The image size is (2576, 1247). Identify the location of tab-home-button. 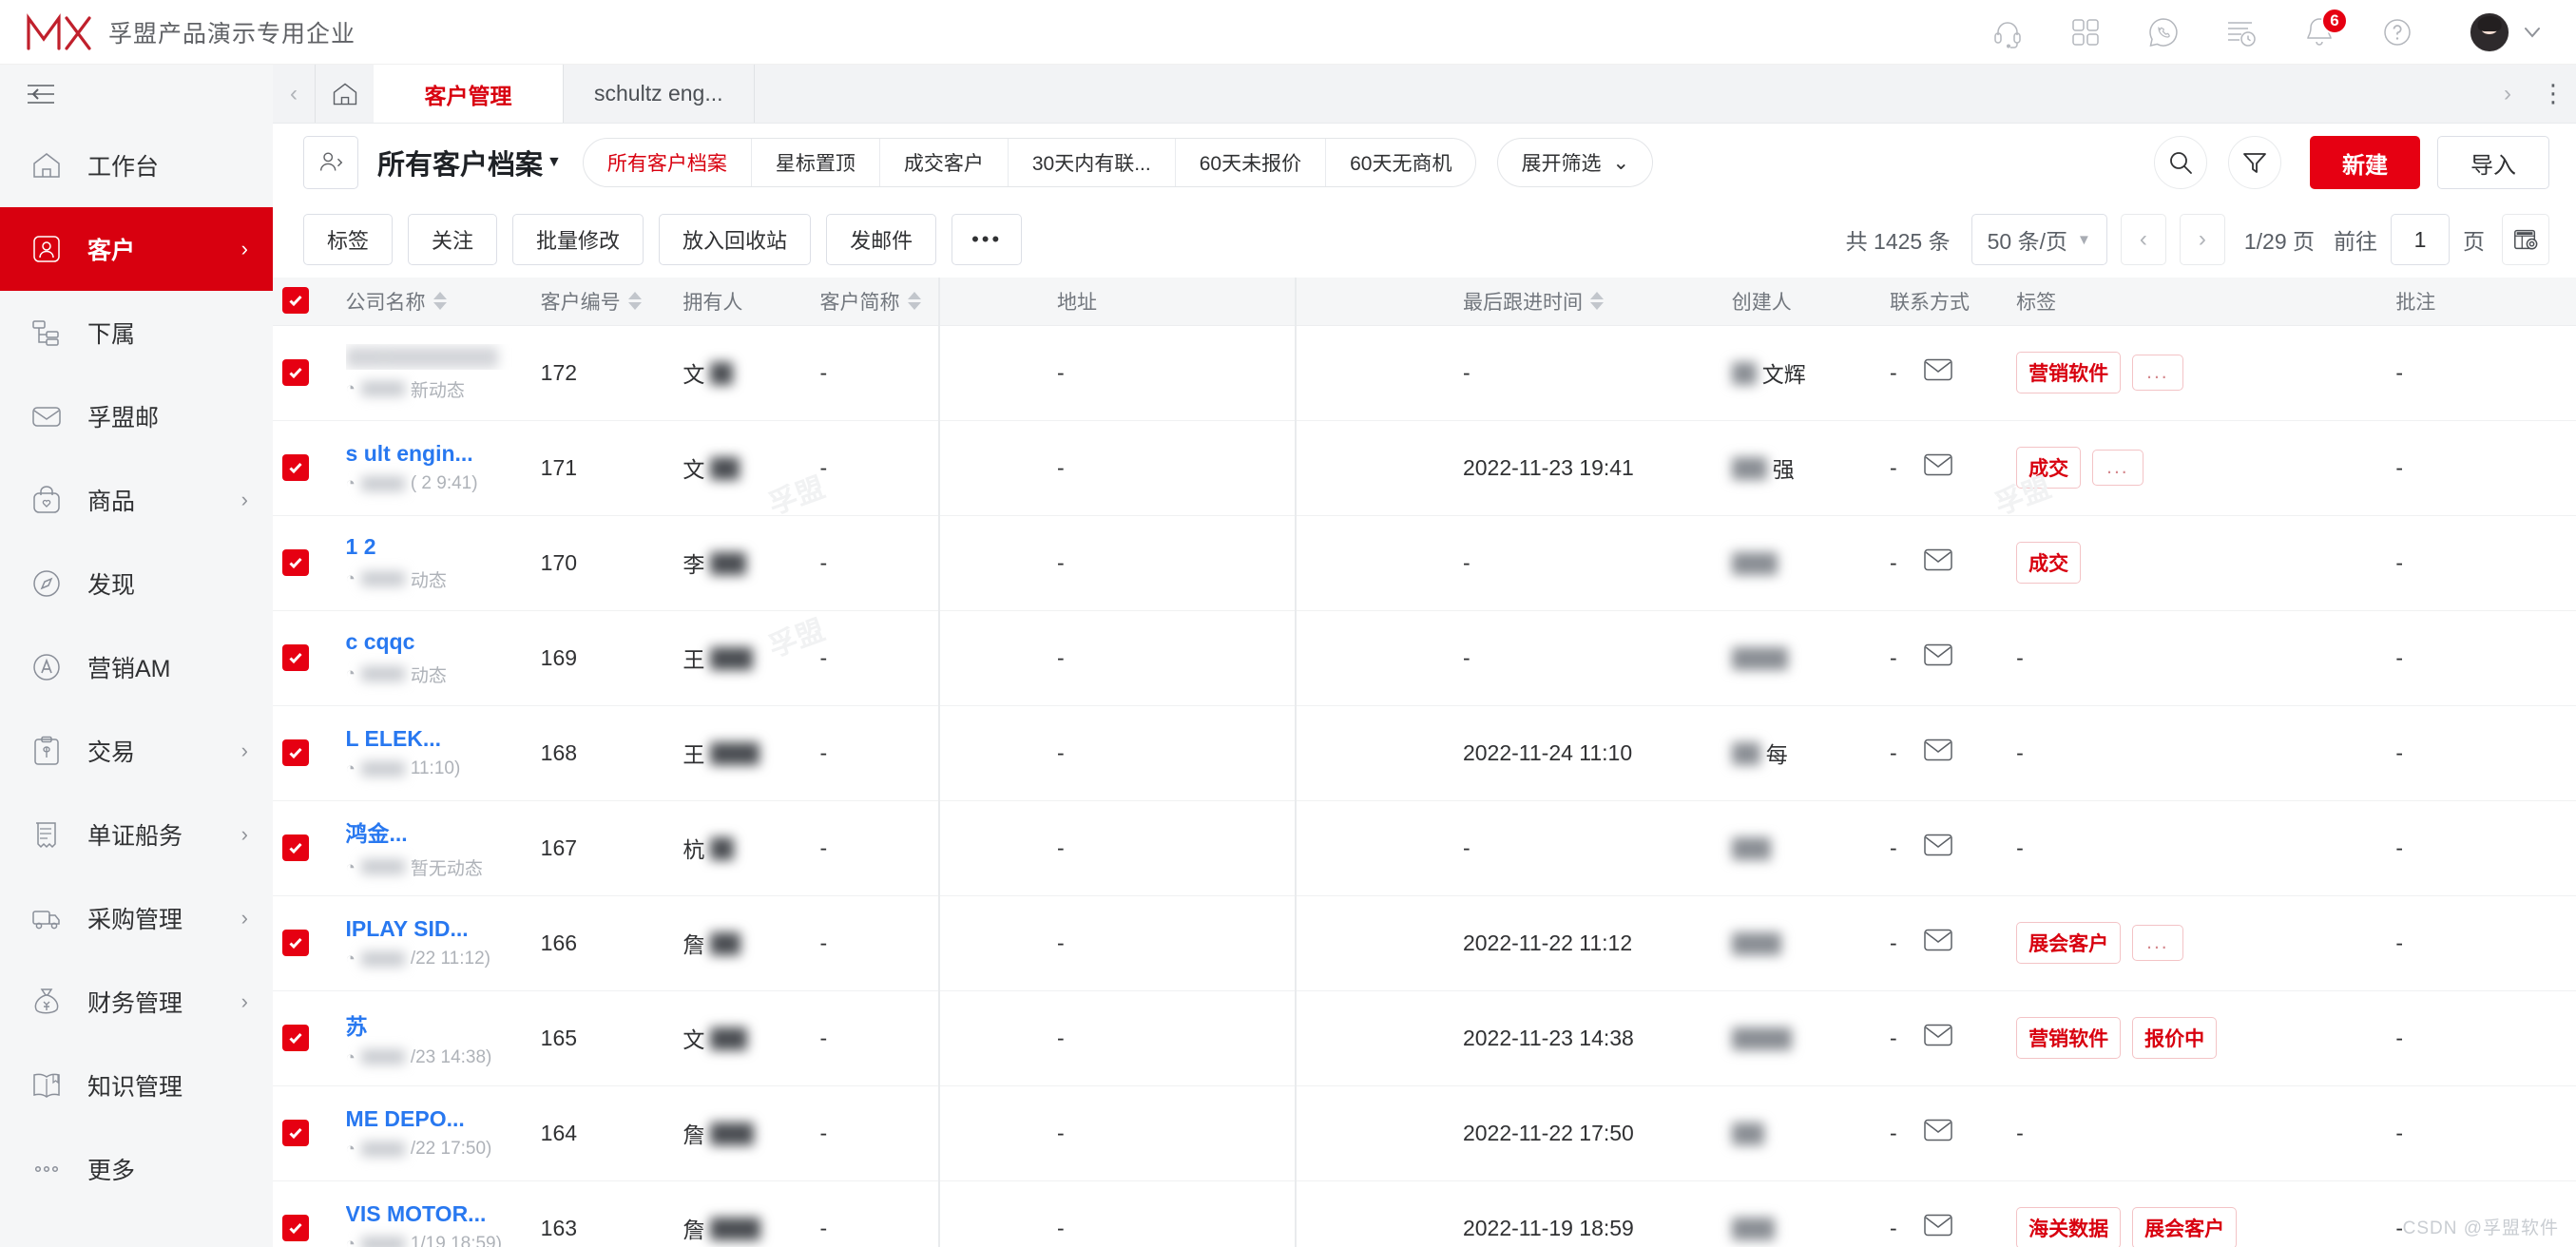
(344, 94).